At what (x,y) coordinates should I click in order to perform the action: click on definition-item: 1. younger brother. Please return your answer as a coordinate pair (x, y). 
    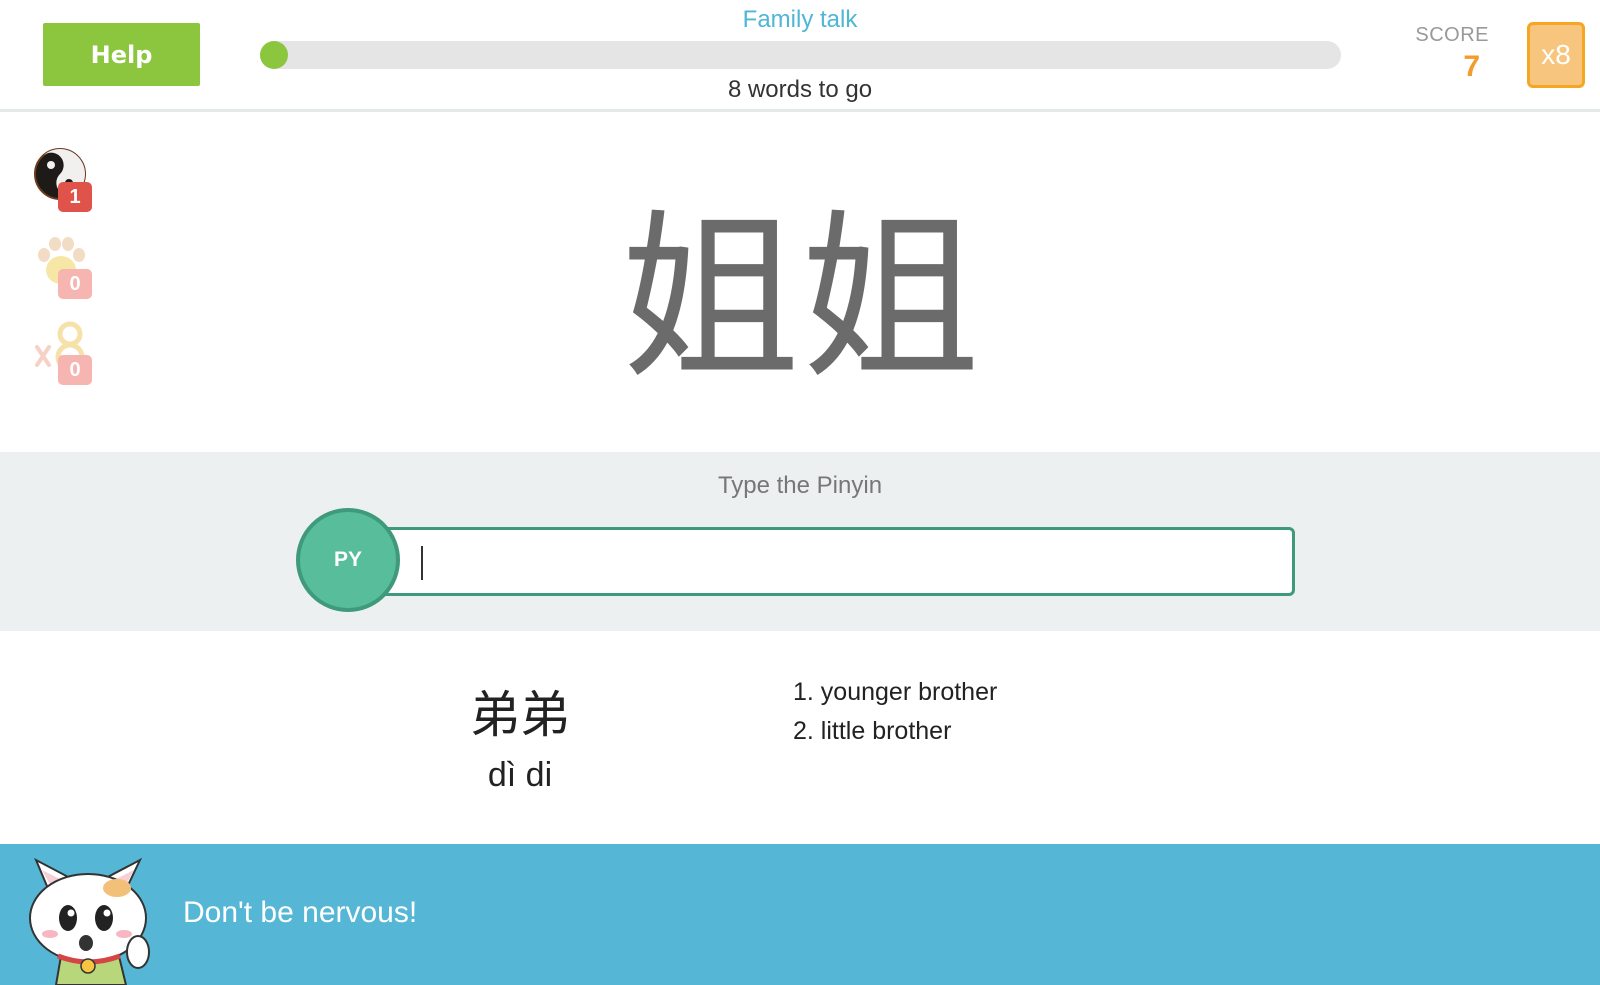
    Looking at the image, I should click on (895, 692).